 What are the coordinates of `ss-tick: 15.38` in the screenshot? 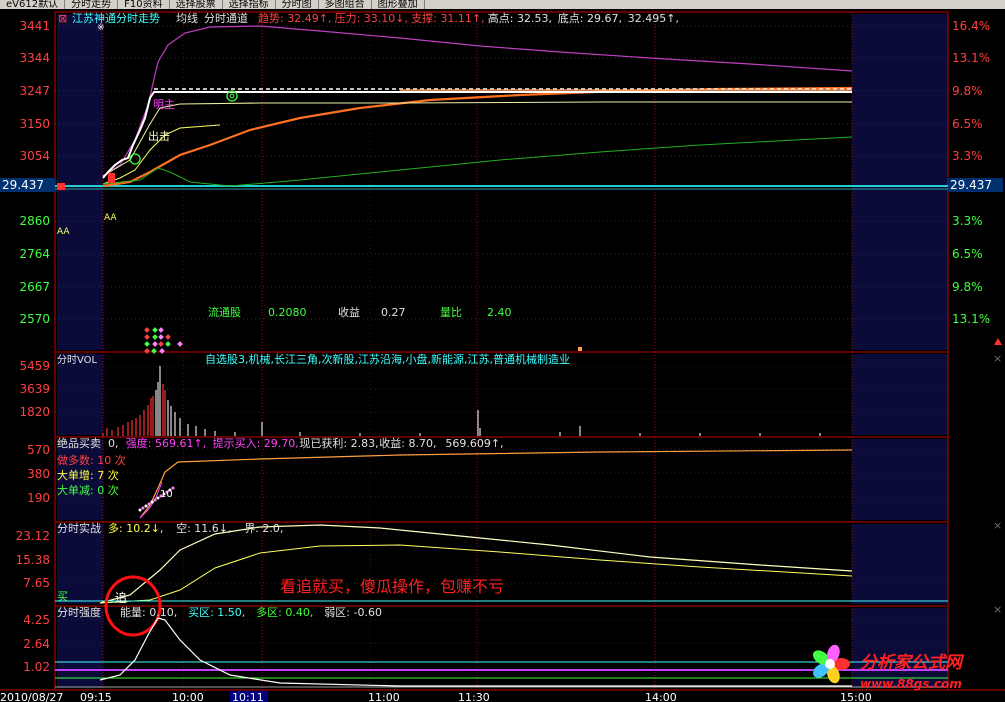 It's located at (33, 560).